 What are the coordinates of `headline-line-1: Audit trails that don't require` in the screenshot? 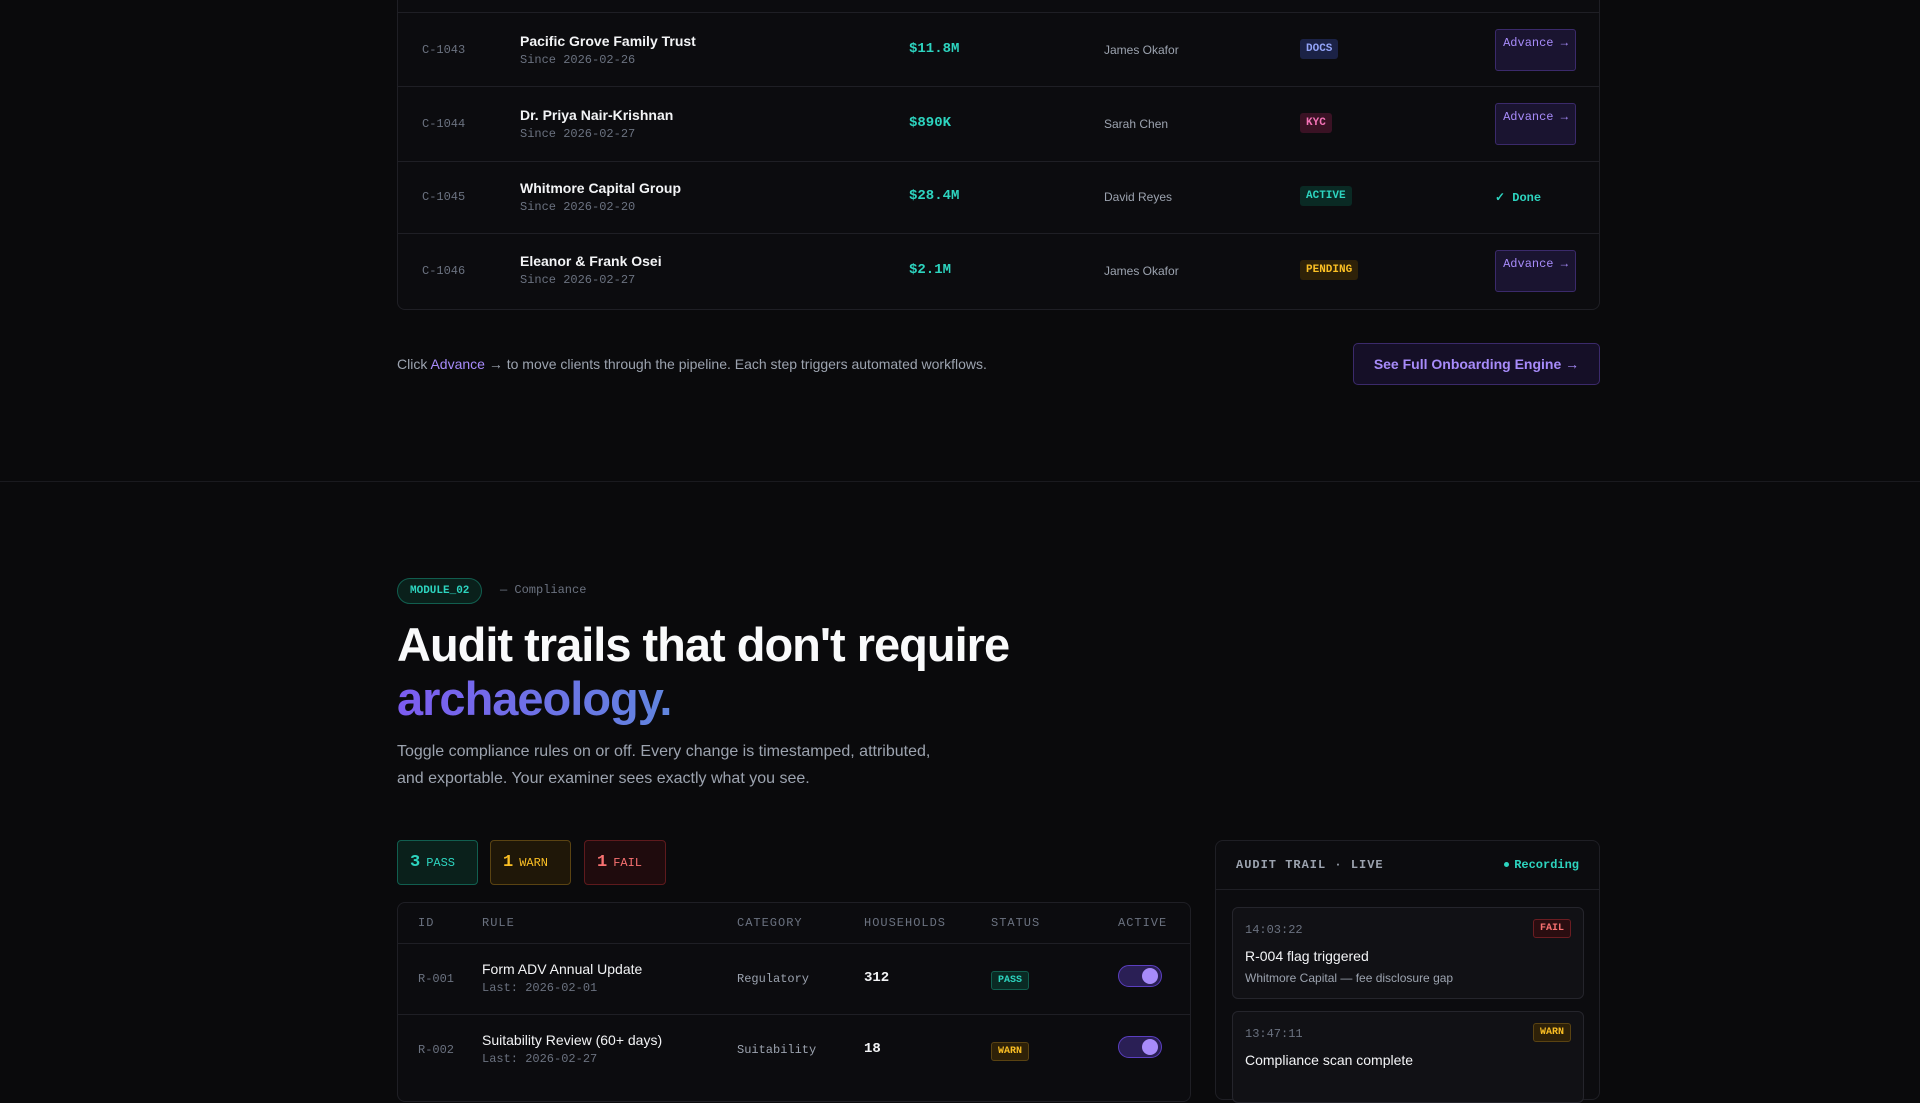 It's located at (703, 644).